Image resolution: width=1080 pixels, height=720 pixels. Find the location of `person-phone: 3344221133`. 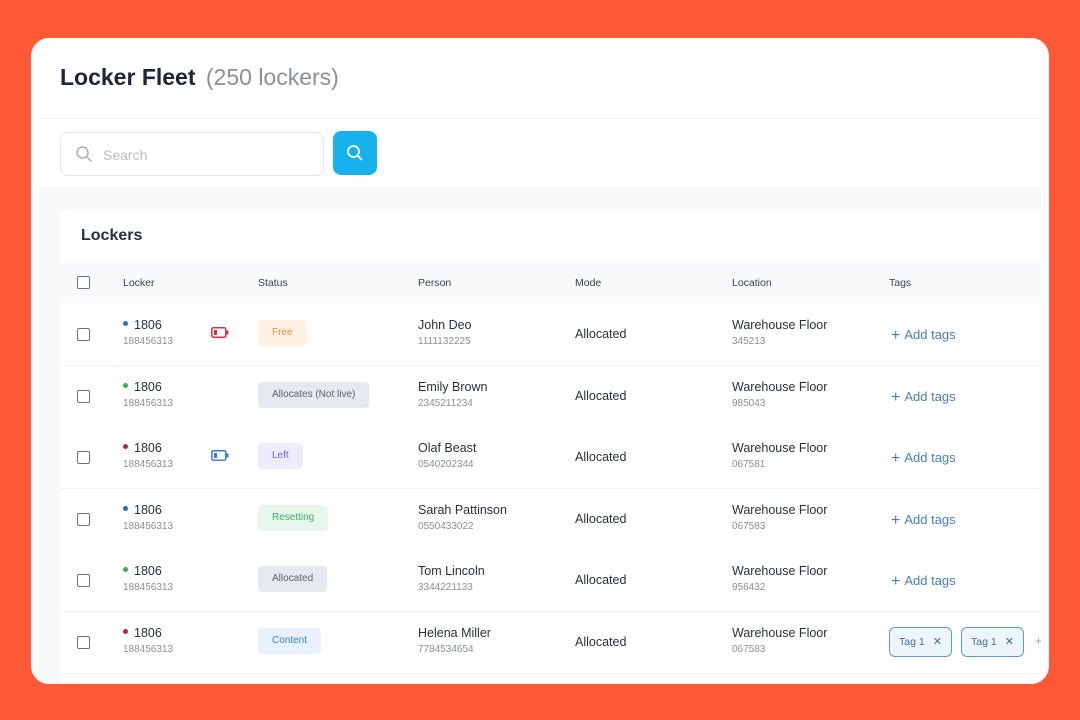

person-phone: 3344221133 is located at coordinates (445, 587).